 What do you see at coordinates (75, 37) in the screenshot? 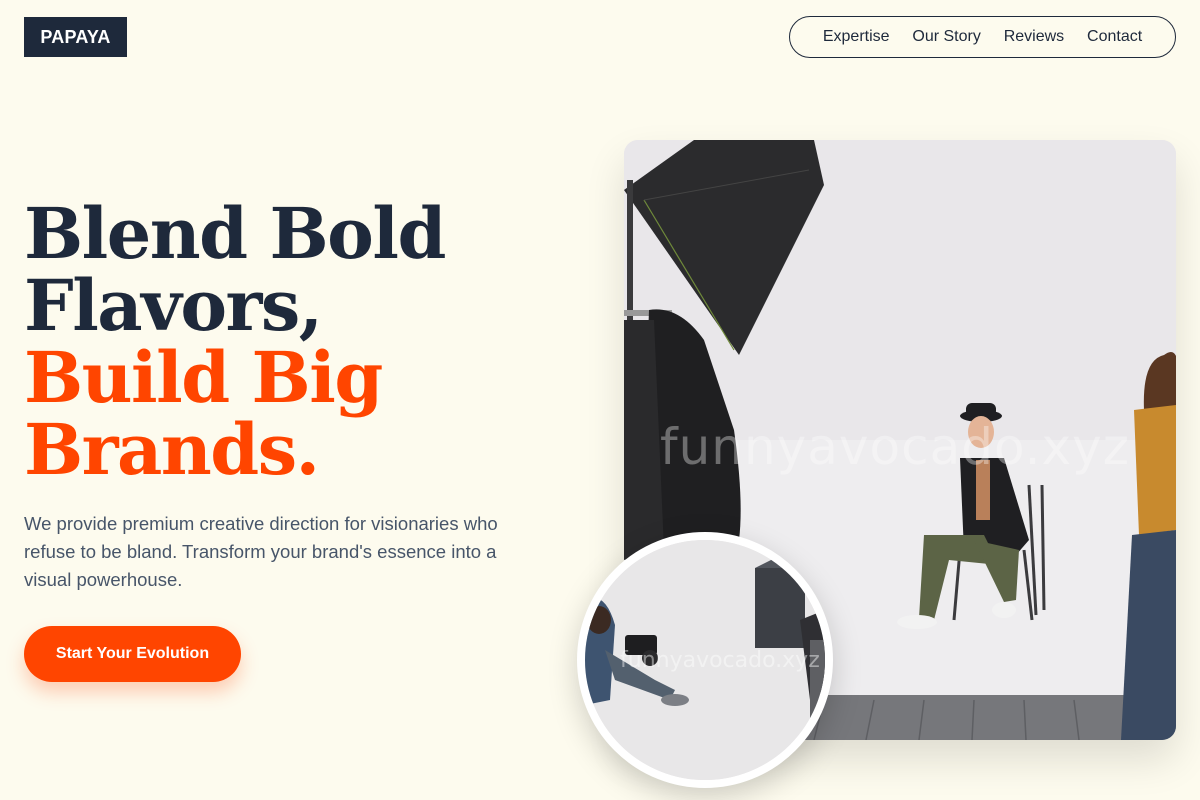
I see `brand-logo: PAPAYA` at bounding box center [75, 37].